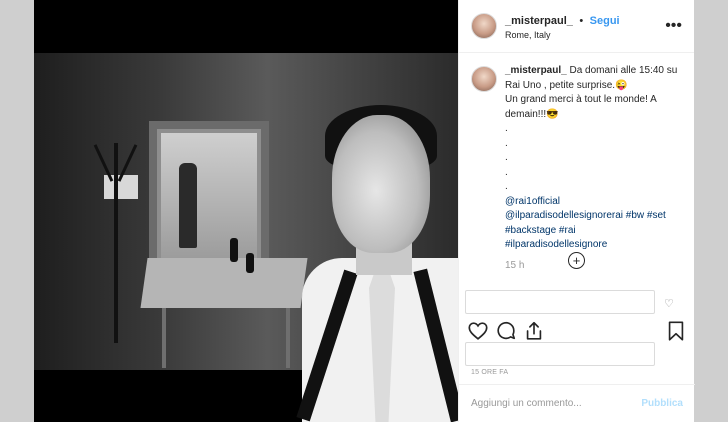 Image resolution: width=728 pixels, height=422 pixels. I want to click on post-username: _misterpaul_, so click(539, 21).